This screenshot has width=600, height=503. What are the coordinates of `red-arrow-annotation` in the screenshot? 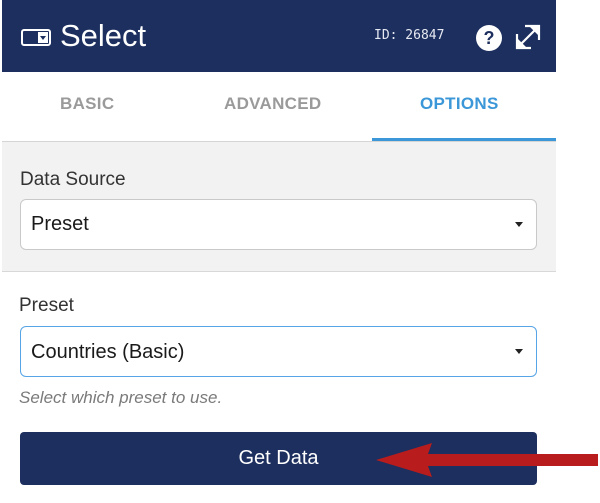 It's located at (485, 462).